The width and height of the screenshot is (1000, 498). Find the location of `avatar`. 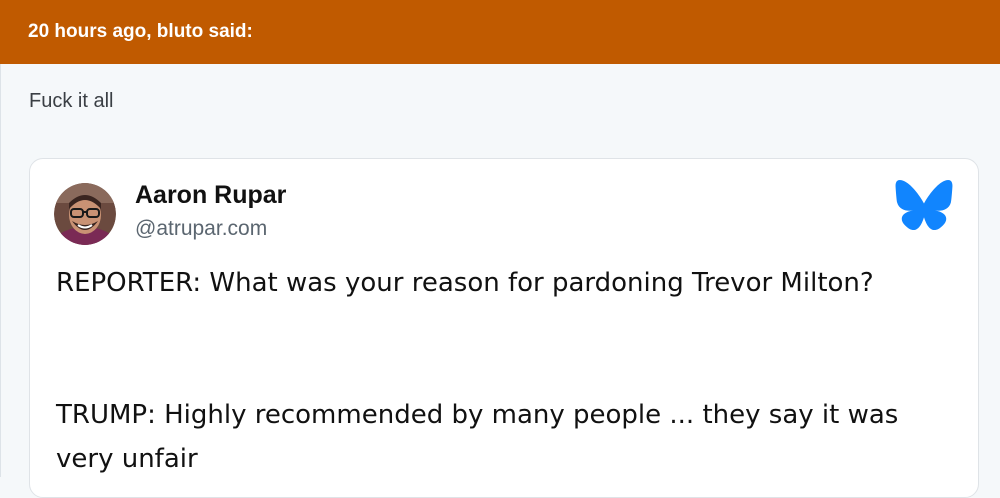

avatar is located at coordinates (85, 214).